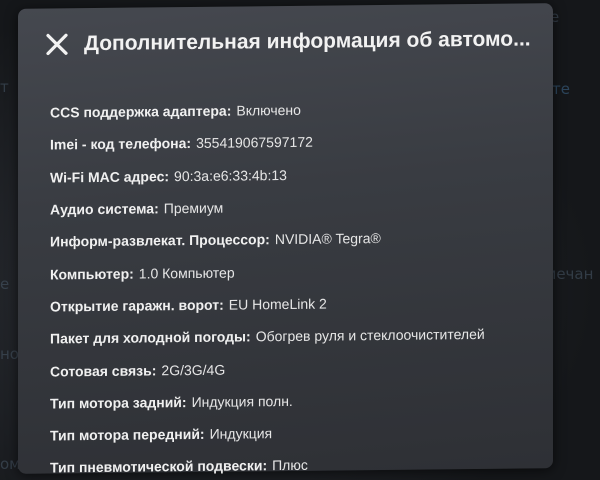 Image resolution: width=600 pixels, height=480 pixels. I want to click on info-row-wifi-mac: Wi-Fi MAC адрес: 90:3a:e6:33:4b:13, so click(291, 174).